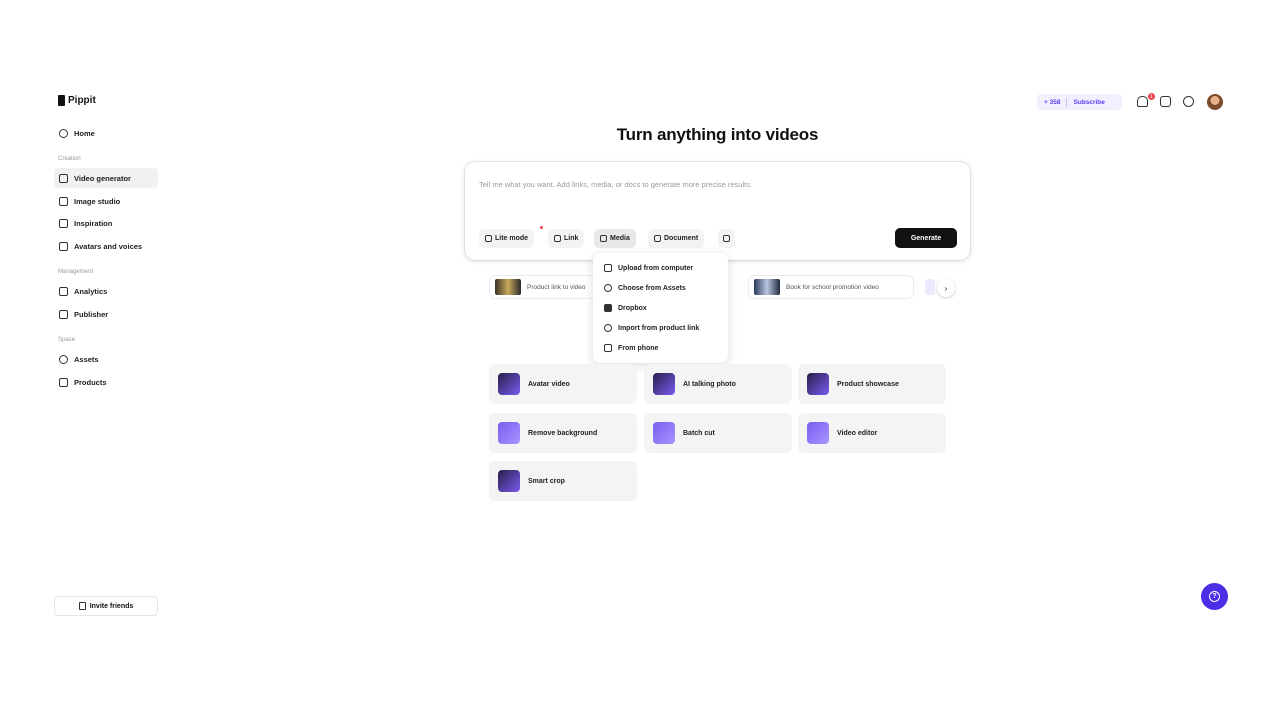 This screenshot has height=720, width=1280. I want to click on suggestion-label: Book for school promotion video, so click(832, 287).